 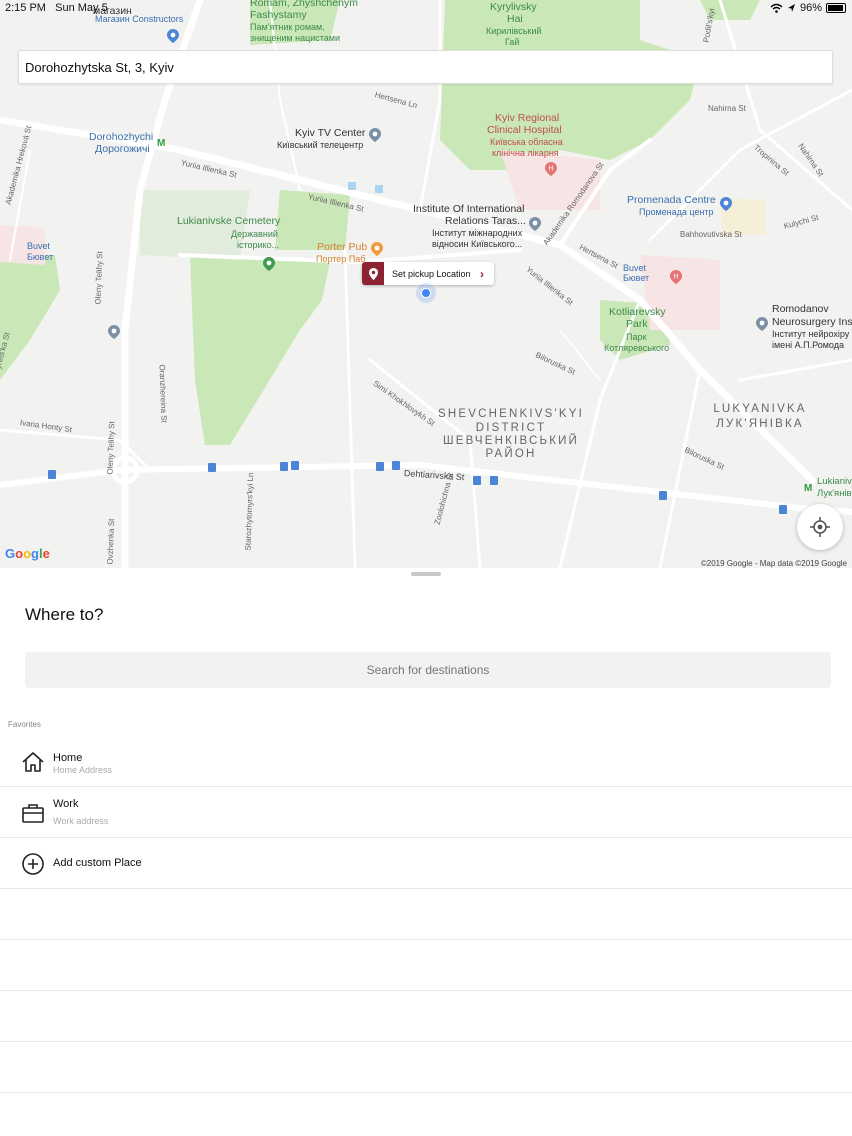 I want to click on set-pickup-button: Set pickup Location ›, so click(x=428, y=273).